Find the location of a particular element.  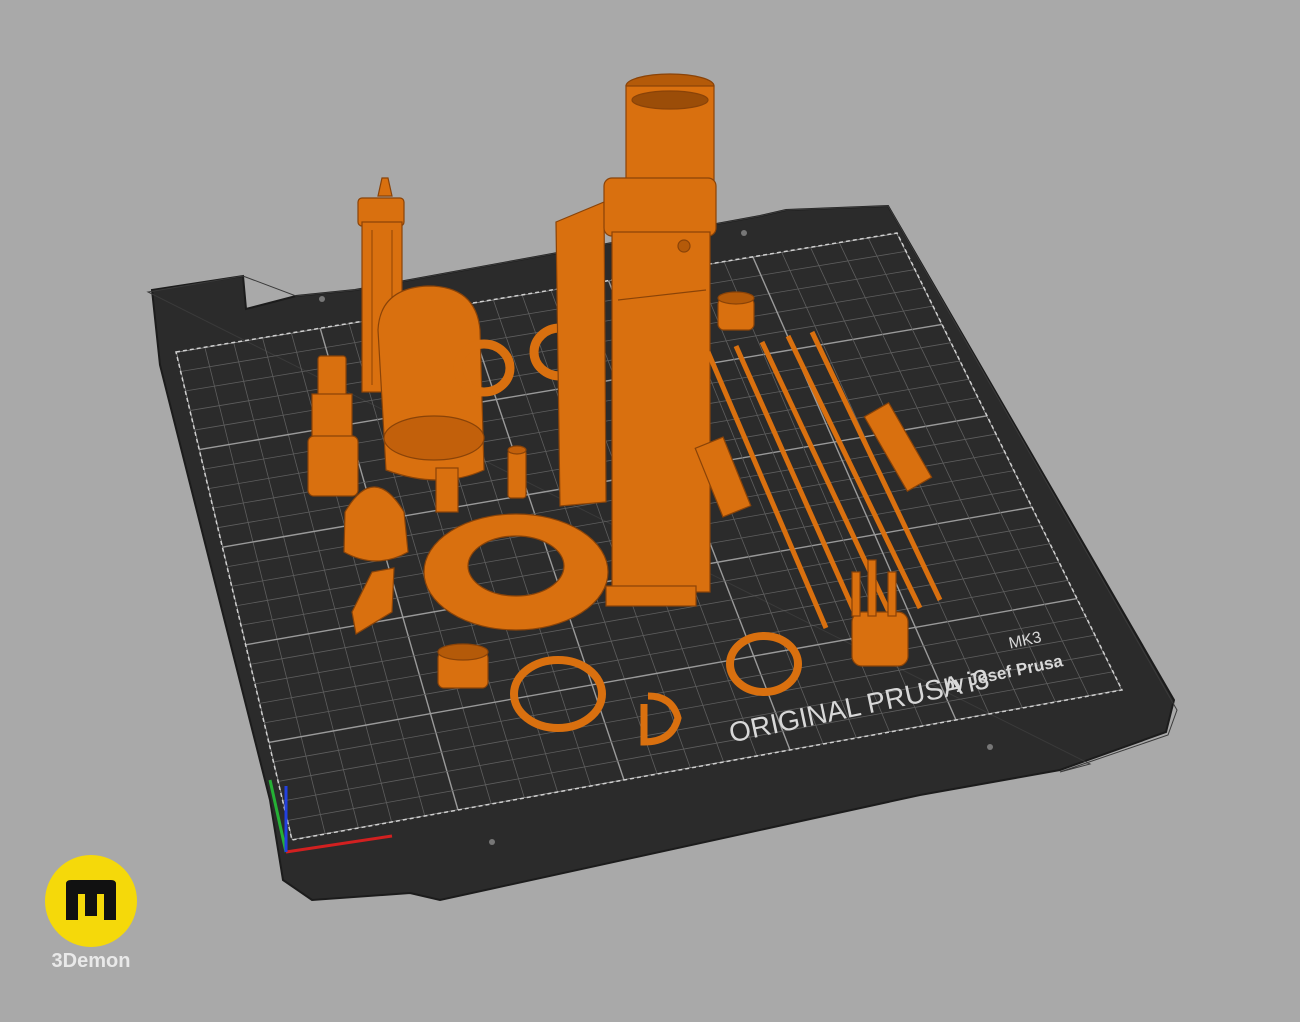

logo-caption: 3Demon is located at coordinates (91, 961).